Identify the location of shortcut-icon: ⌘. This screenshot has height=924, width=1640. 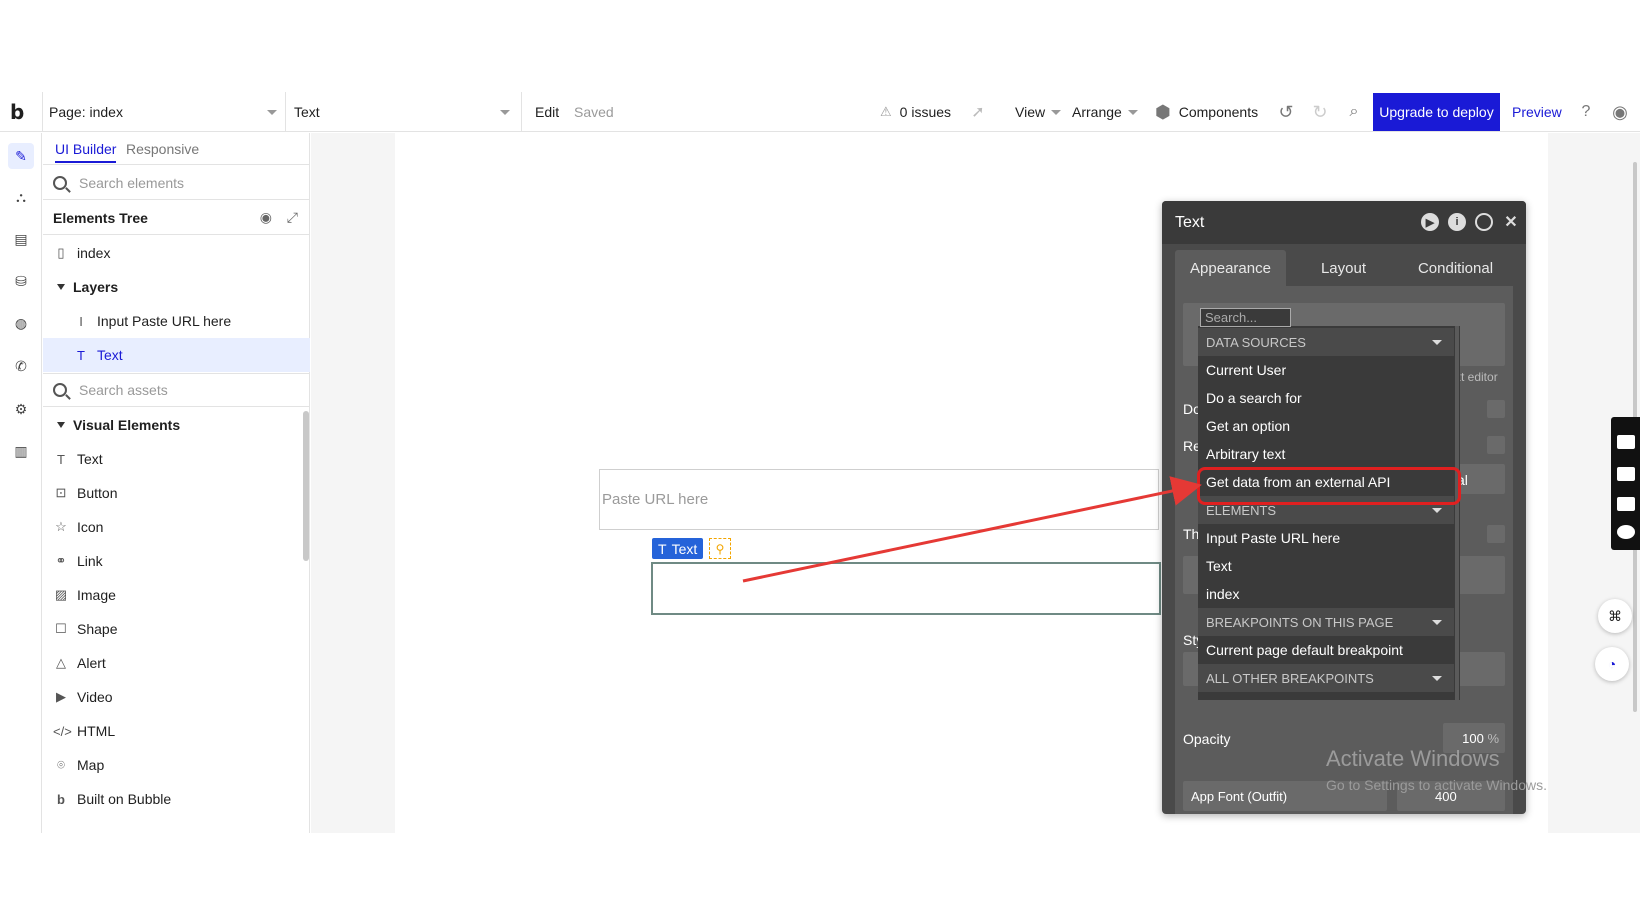
(1615, 616).